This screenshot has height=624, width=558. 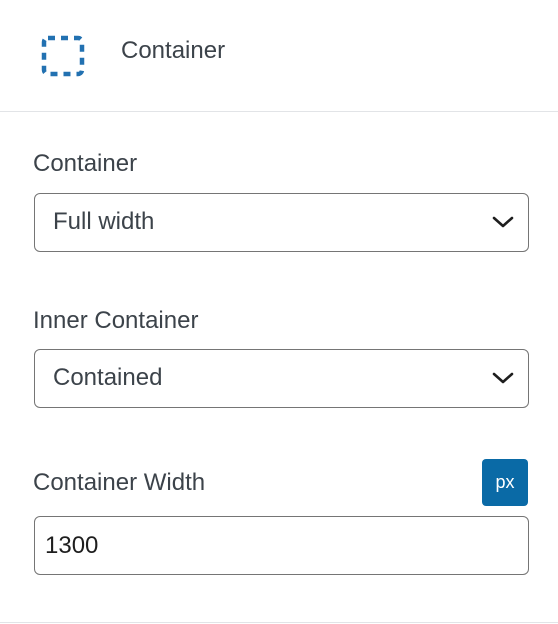 I want to click on inner-container-label: Inner Container, so click(x=116, y=320).